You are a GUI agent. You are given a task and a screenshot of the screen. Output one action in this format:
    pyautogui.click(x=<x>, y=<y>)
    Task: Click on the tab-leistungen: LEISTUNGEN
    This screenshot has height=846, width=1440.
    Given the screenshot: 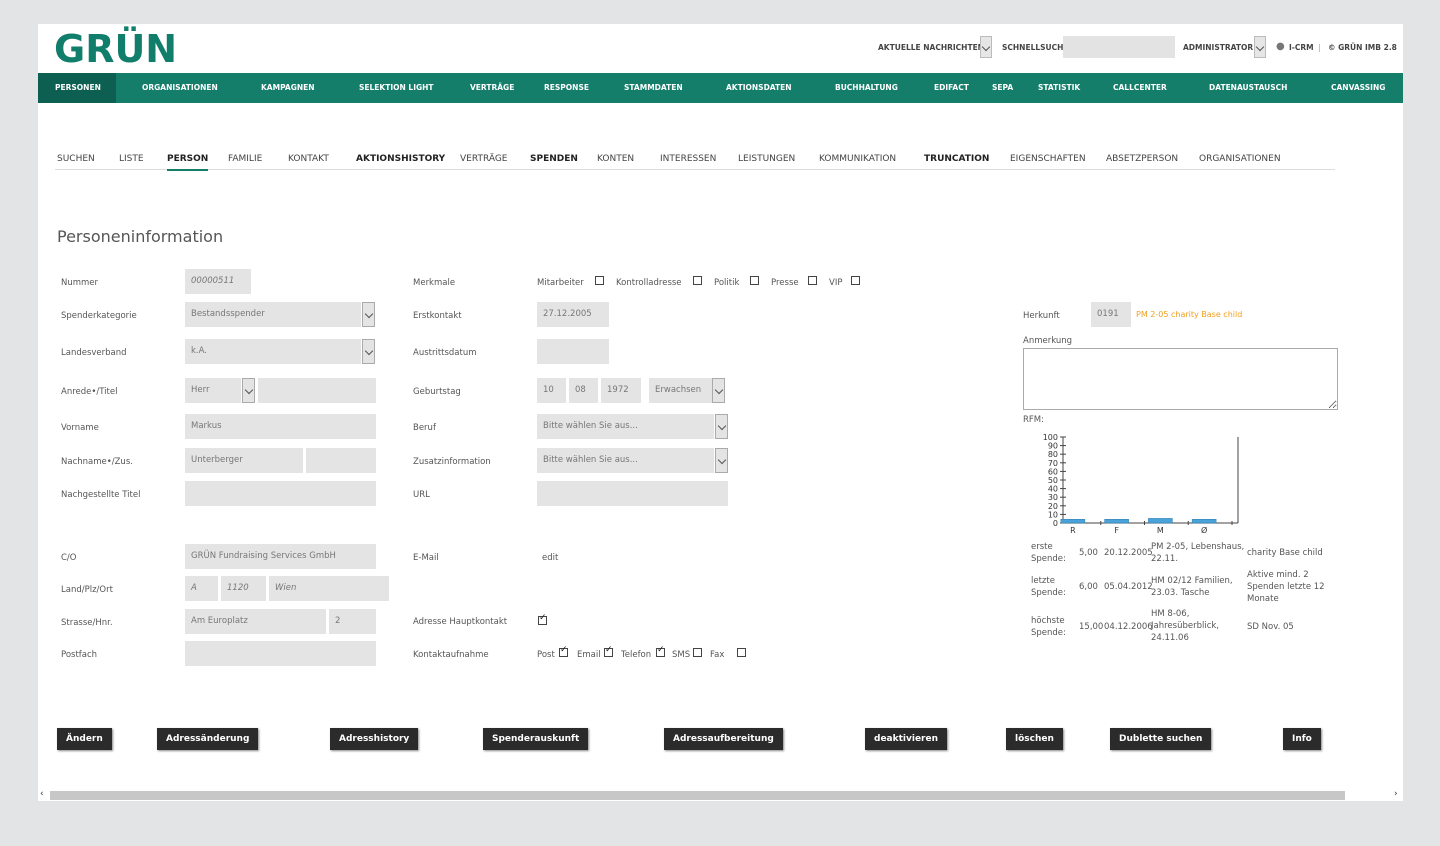 What is the action you would take?
    pyautogui.click(x=766, y=159)
    